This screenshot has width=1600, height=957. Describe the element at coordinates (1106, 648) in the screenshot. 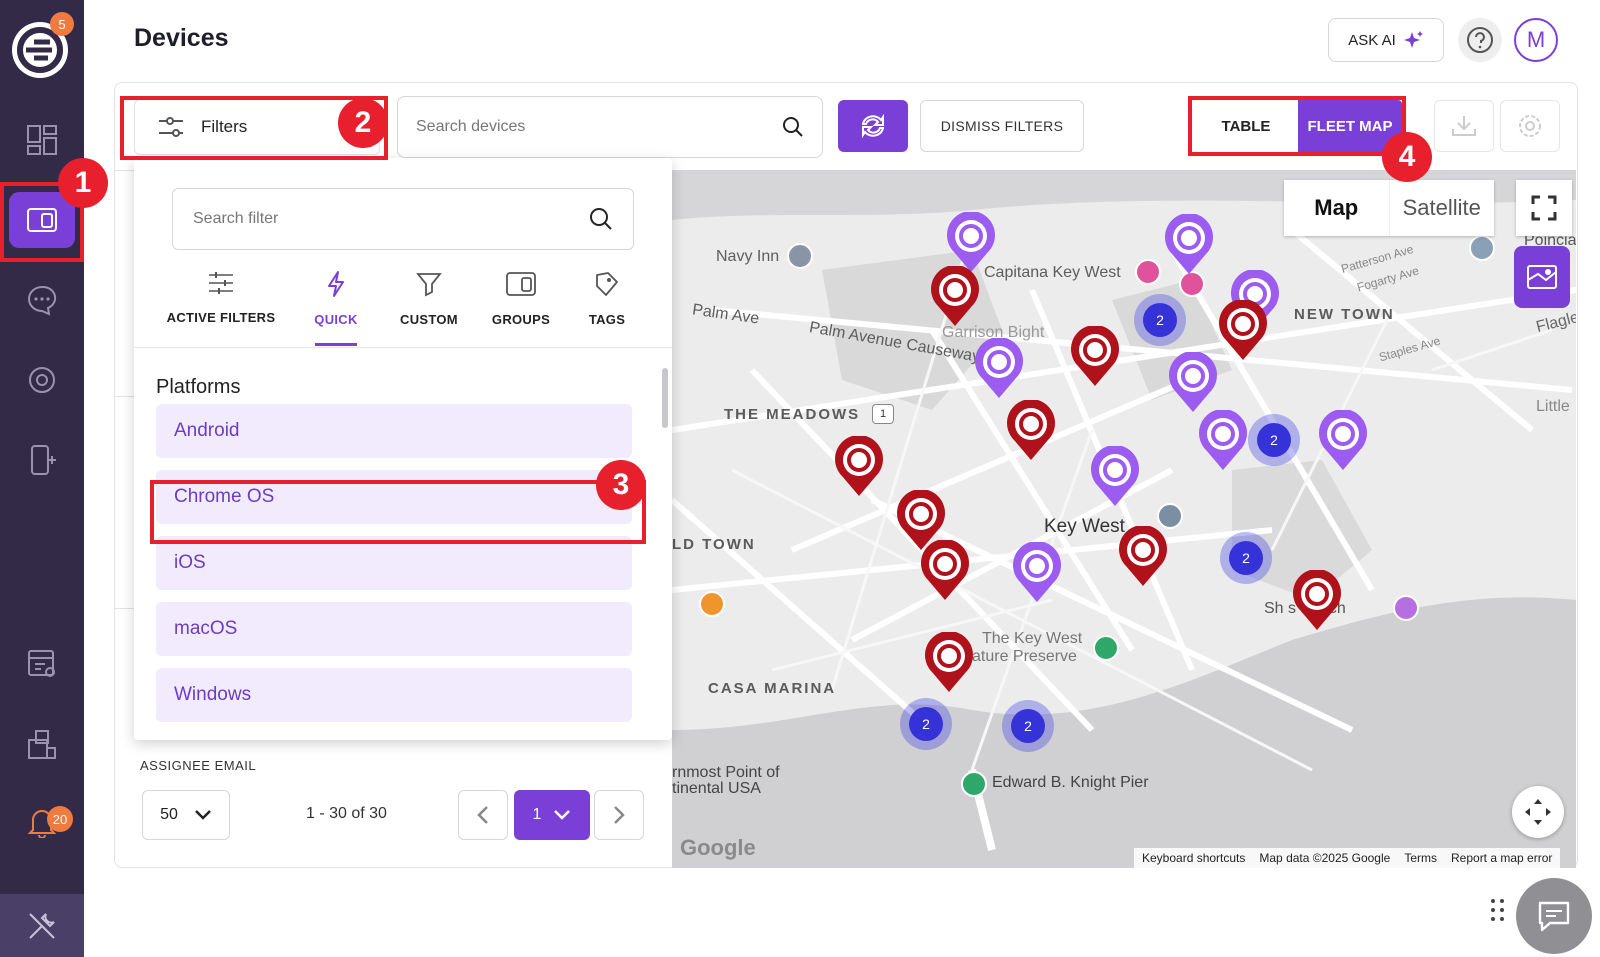

I see `park-poi-icon` at that location.